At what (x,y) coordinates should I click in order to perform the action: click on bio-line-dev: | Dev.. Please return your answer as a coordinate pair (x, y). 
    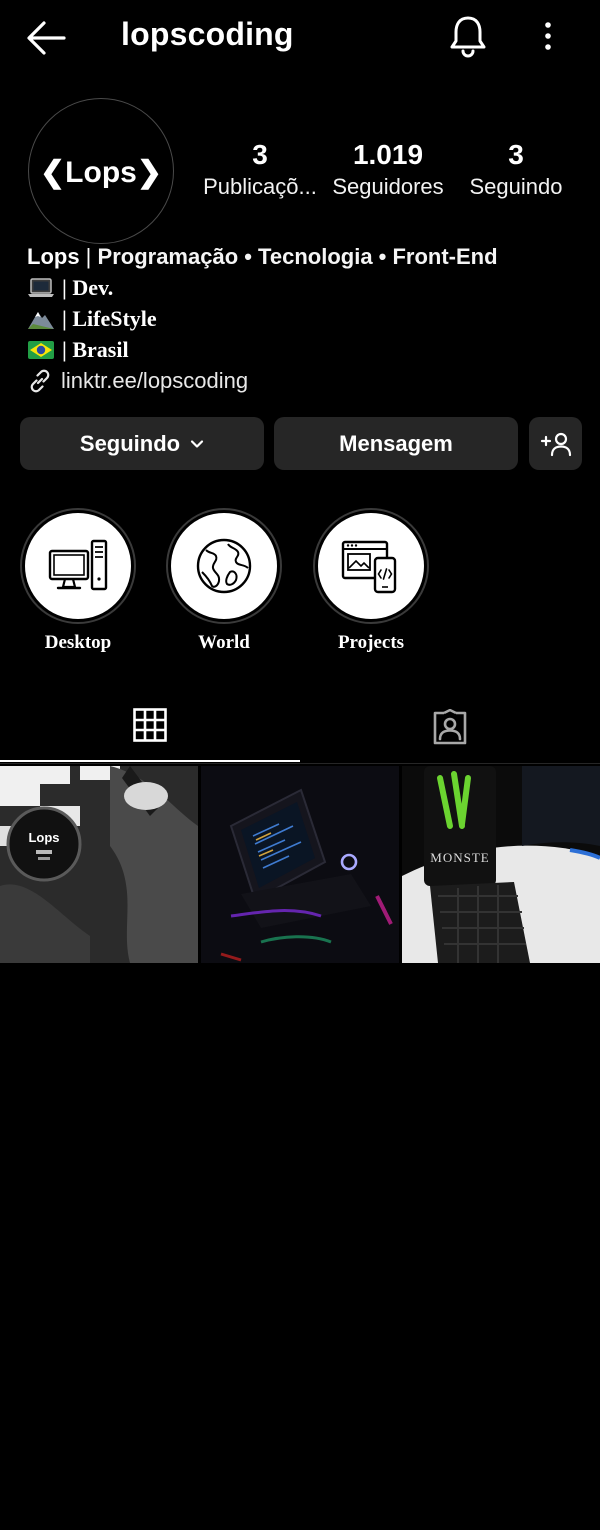
    Looking at the image, I should click on (307, 287).